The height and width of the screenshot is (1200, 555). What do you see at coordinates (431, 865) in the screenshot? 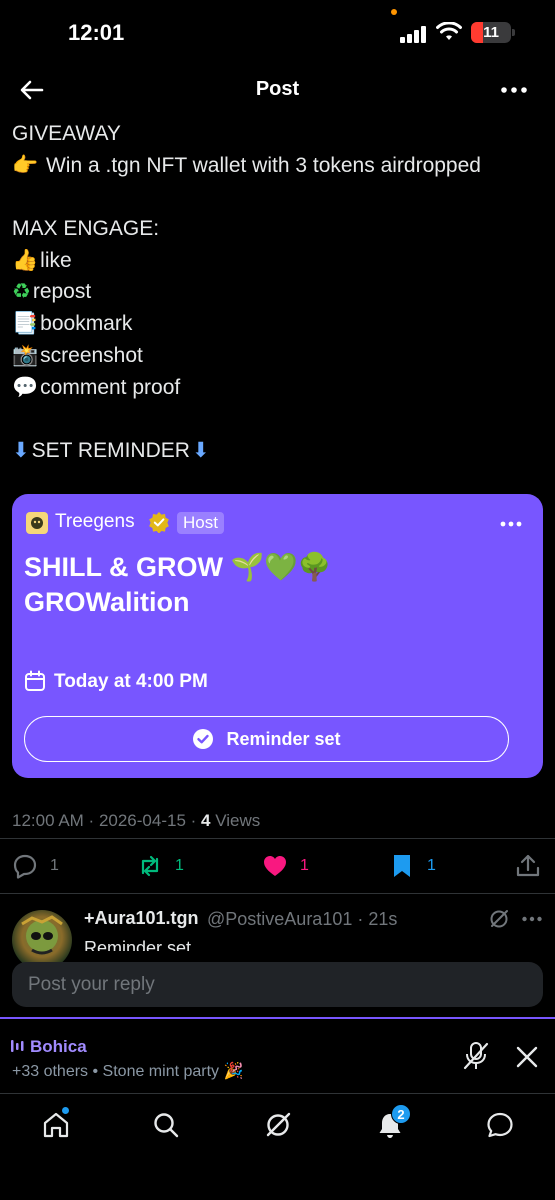
I see `bookmark-count: 1` at bounding box center [431, 865].